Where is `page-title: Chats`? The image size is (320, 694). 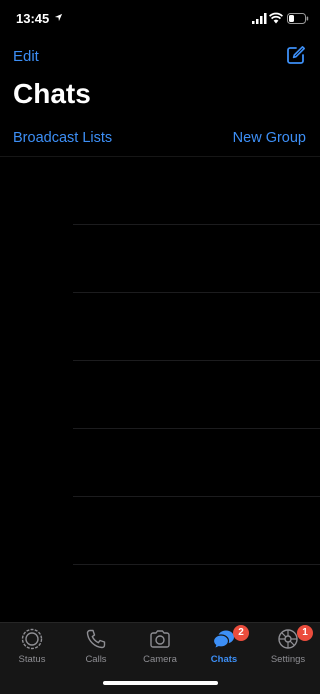 page-title: Chats is located at coordinates (52, 93).